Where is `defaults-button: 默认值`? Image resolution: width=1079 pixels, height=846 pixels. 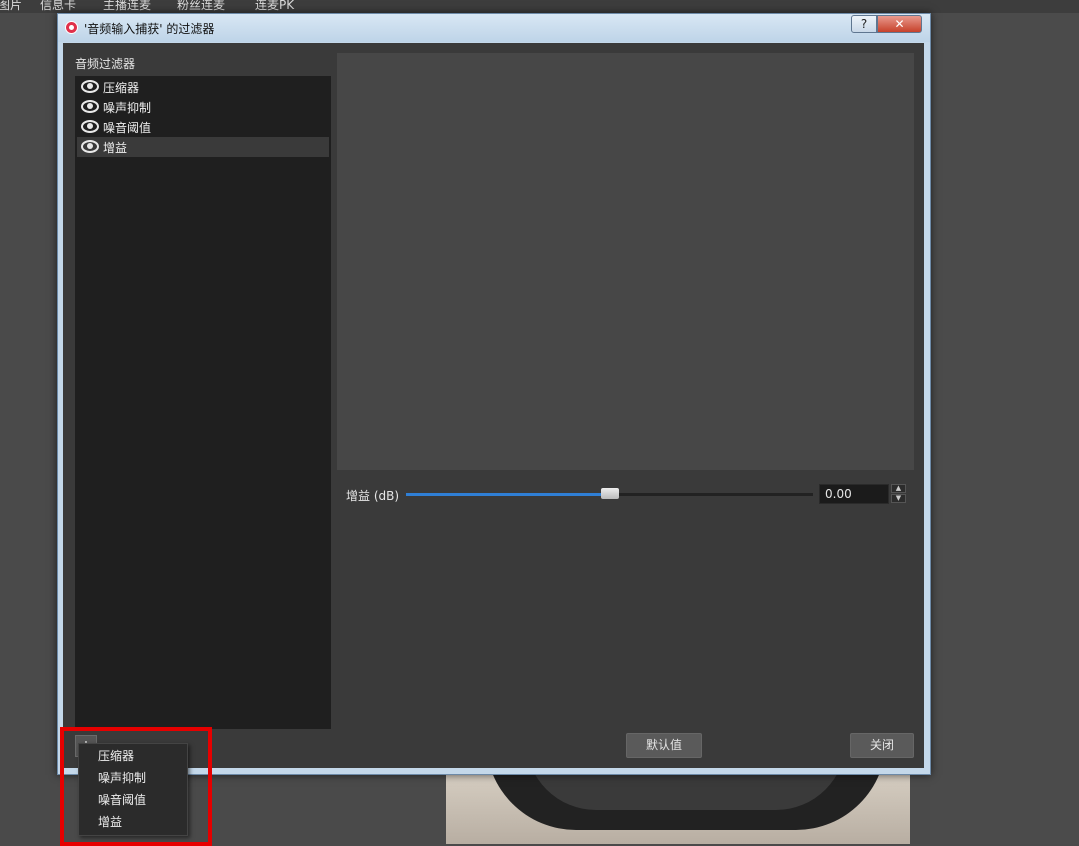
defaults-button: 默认值 is located at coordinates (664, 745).